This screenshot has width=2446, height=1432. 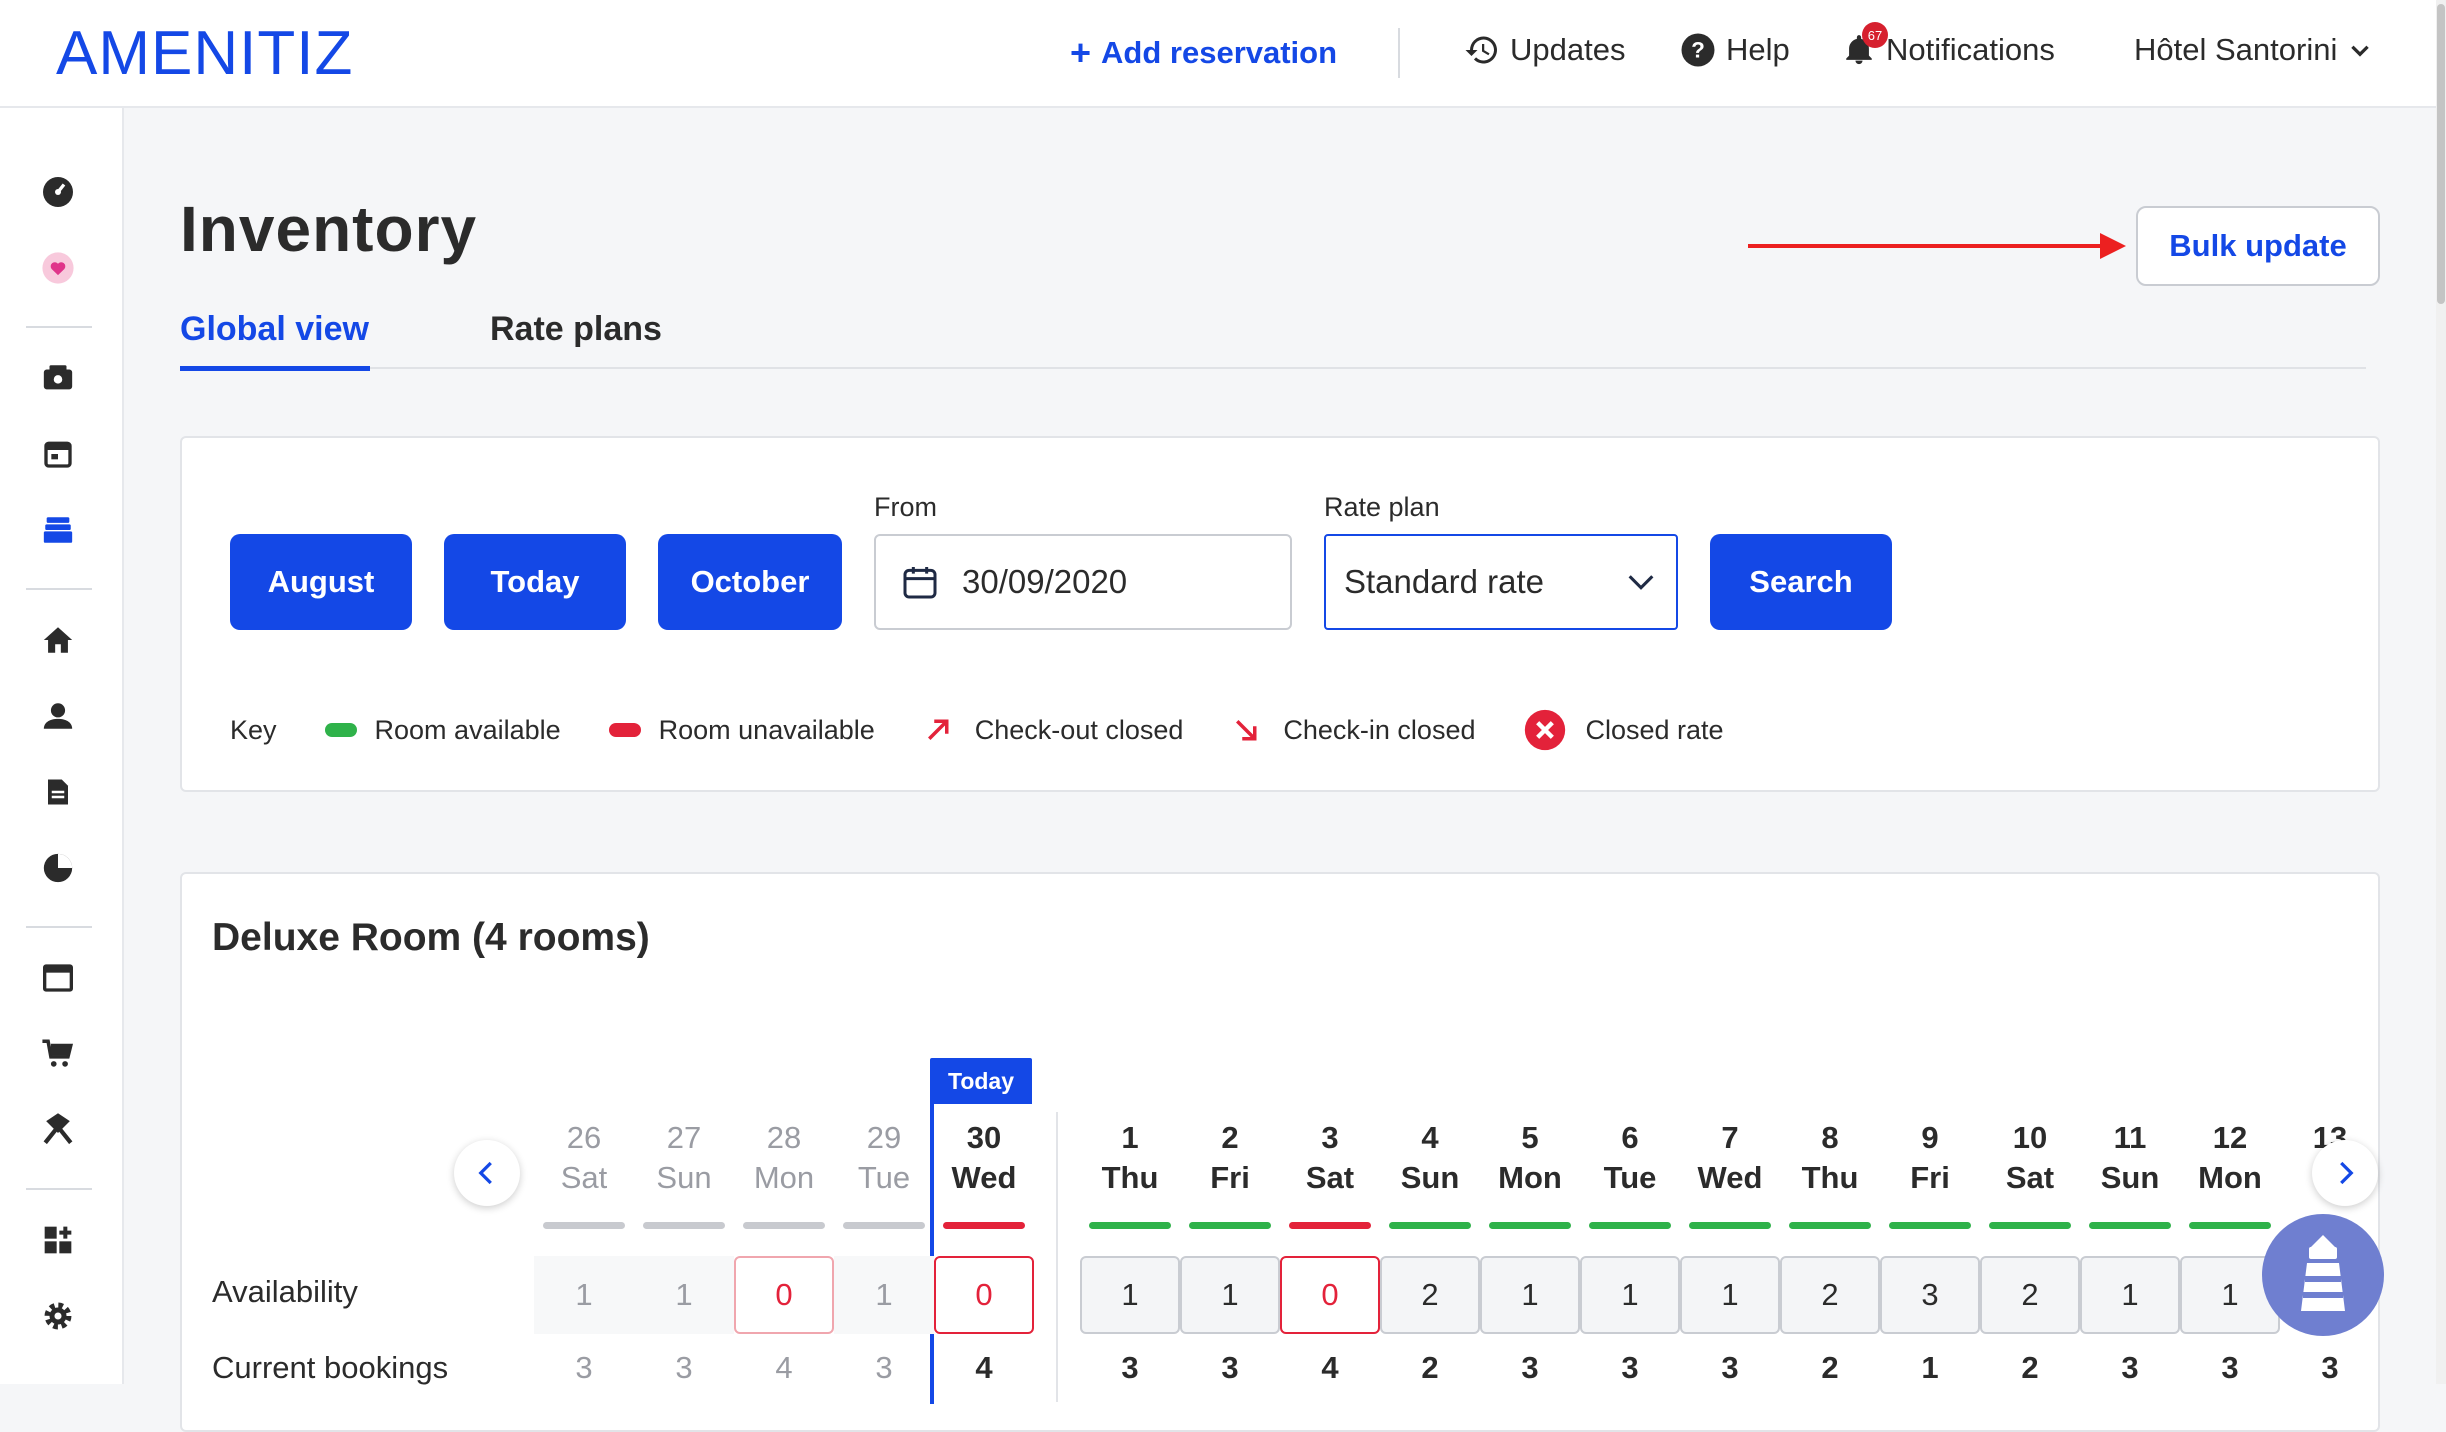 I want to click on availability-row-label: Availability, so click(x=285, y=1291).